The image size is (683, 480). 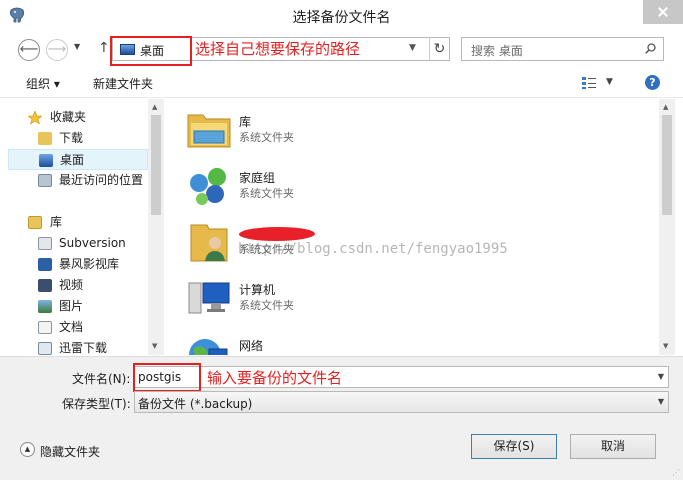 What do you see at coordinates (661, 401) in the screenshot?
I see `filetype-dropdown-icon: ▼` at bounding box center [661, 401].